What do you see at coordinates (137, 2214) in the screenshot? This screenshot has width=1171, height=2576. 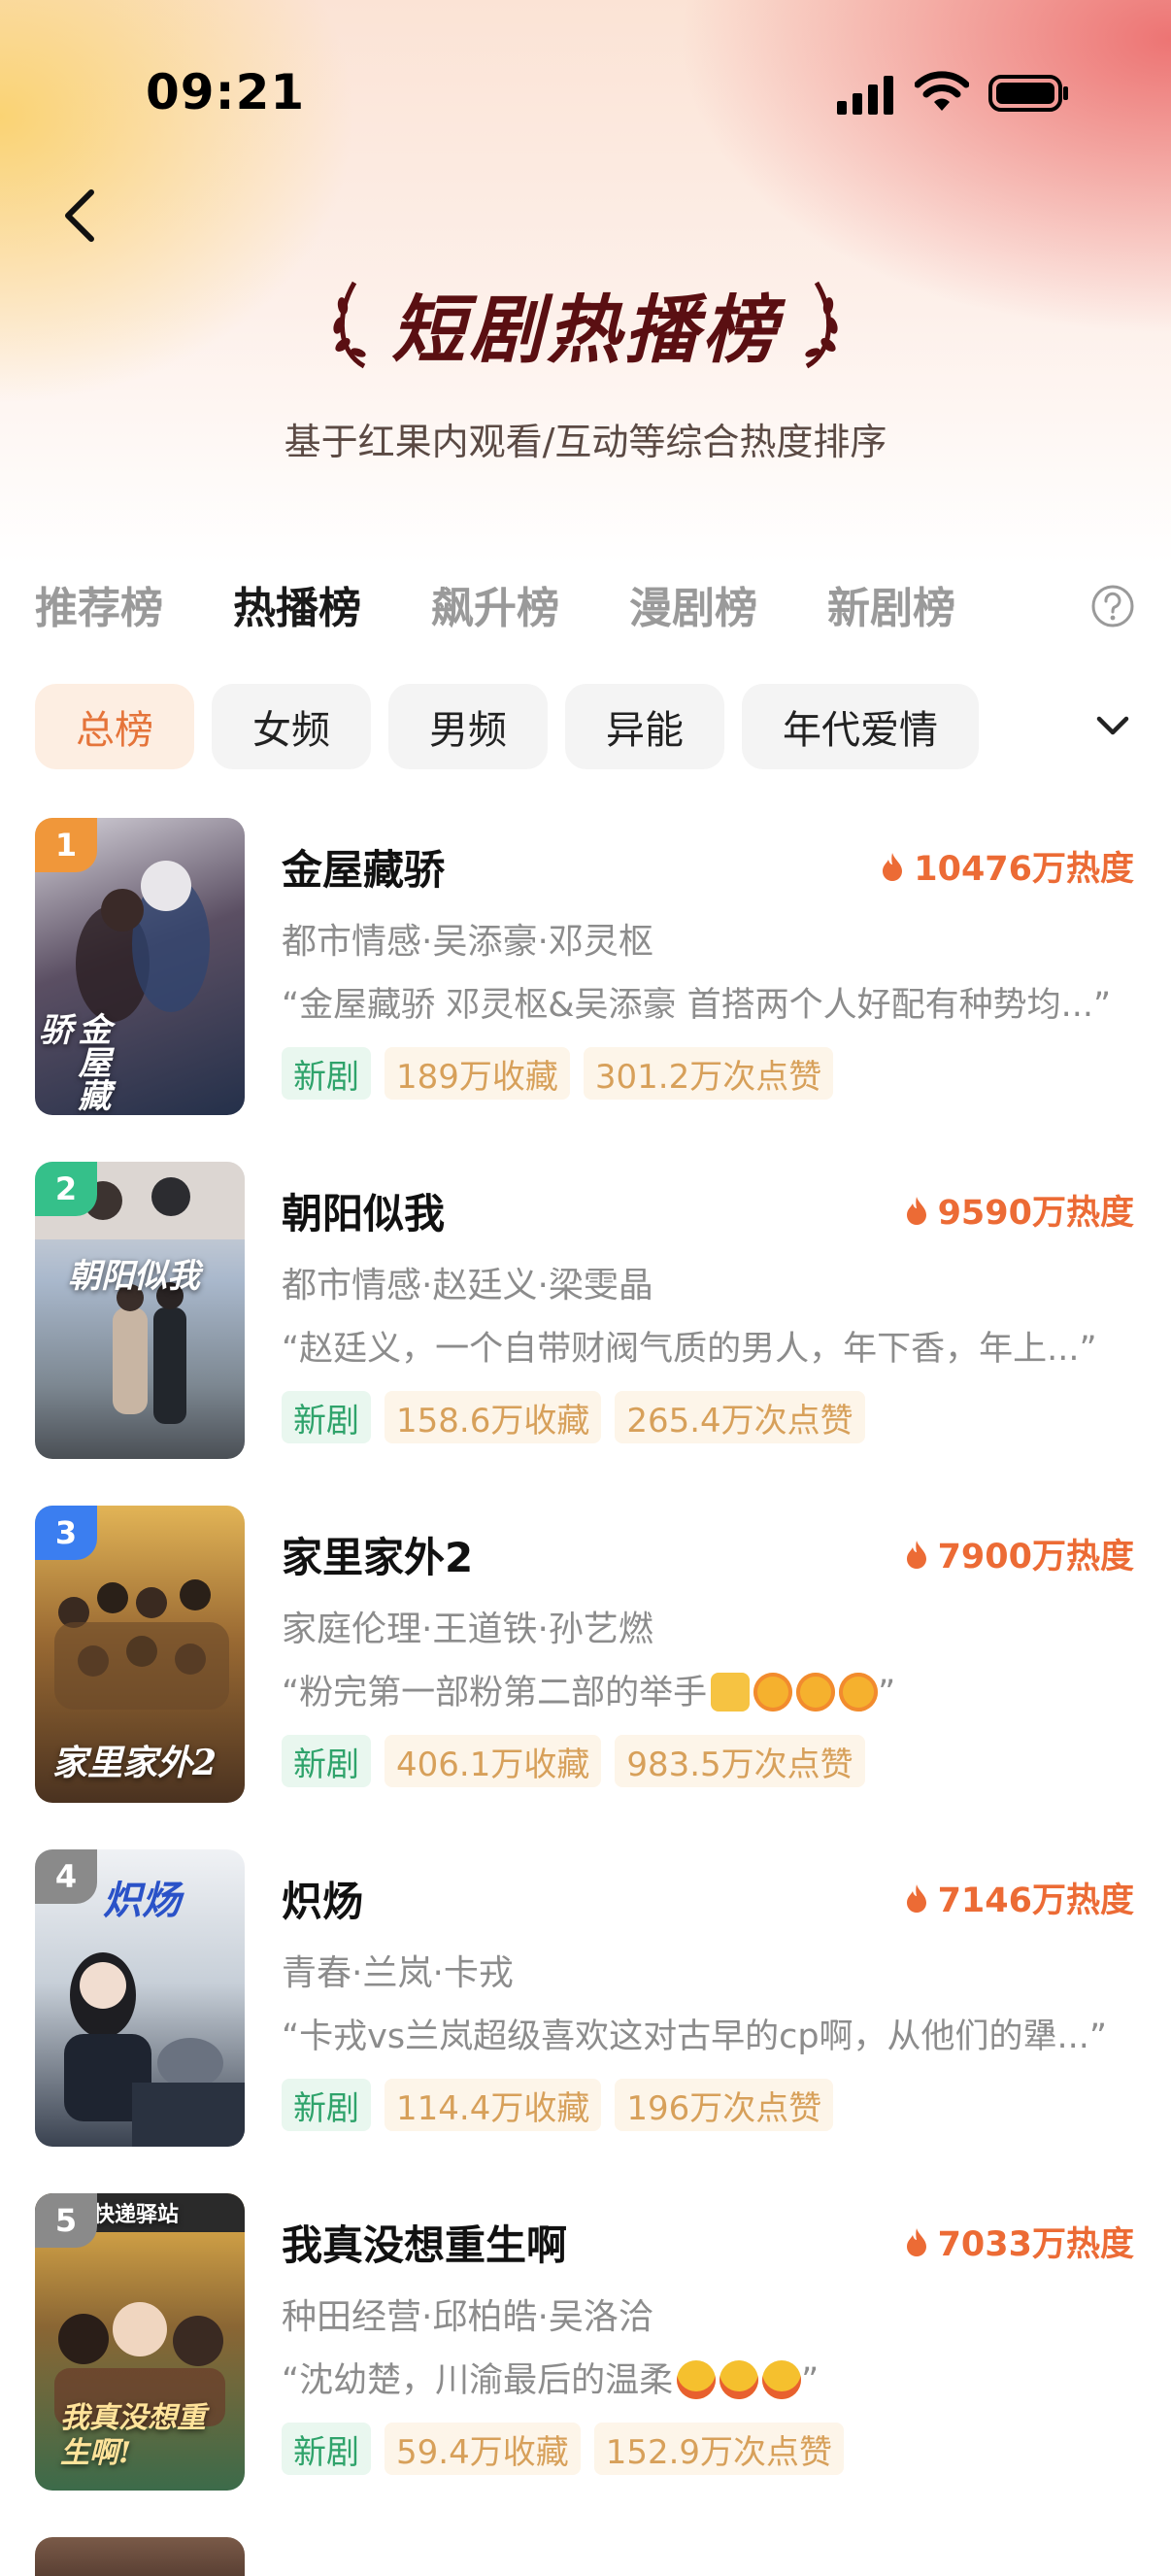 I see `poster-sign-text: 快递驿站` at bounding box center [137, 2214].